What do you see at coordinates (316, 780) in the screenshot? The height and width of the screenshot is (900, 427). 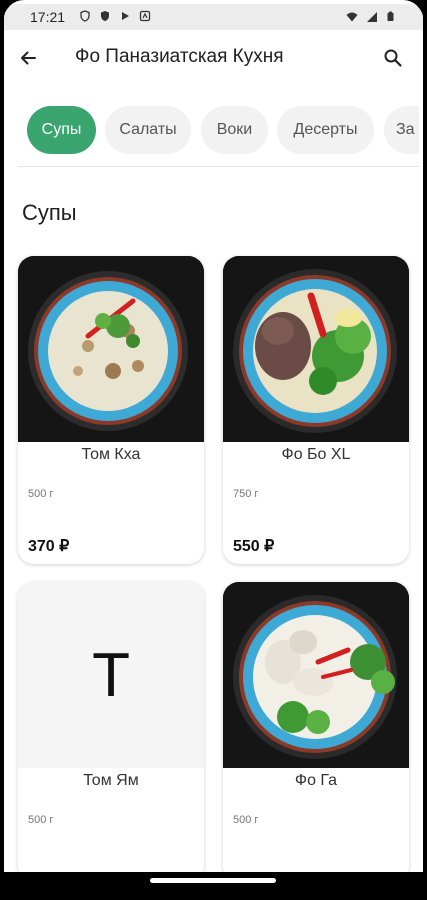 I see `product-name: Фо Га` at bounding box center [316, 780].